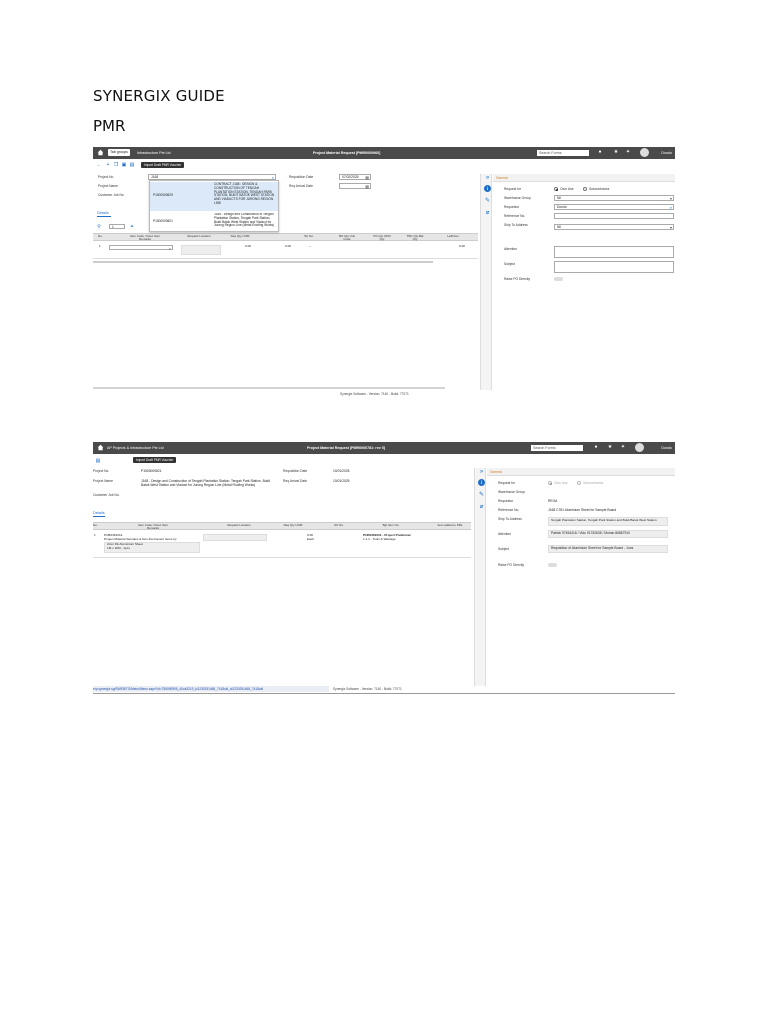  I want to click on requisition-date-input: 07/02/2025 ▦, so click(355, 177).